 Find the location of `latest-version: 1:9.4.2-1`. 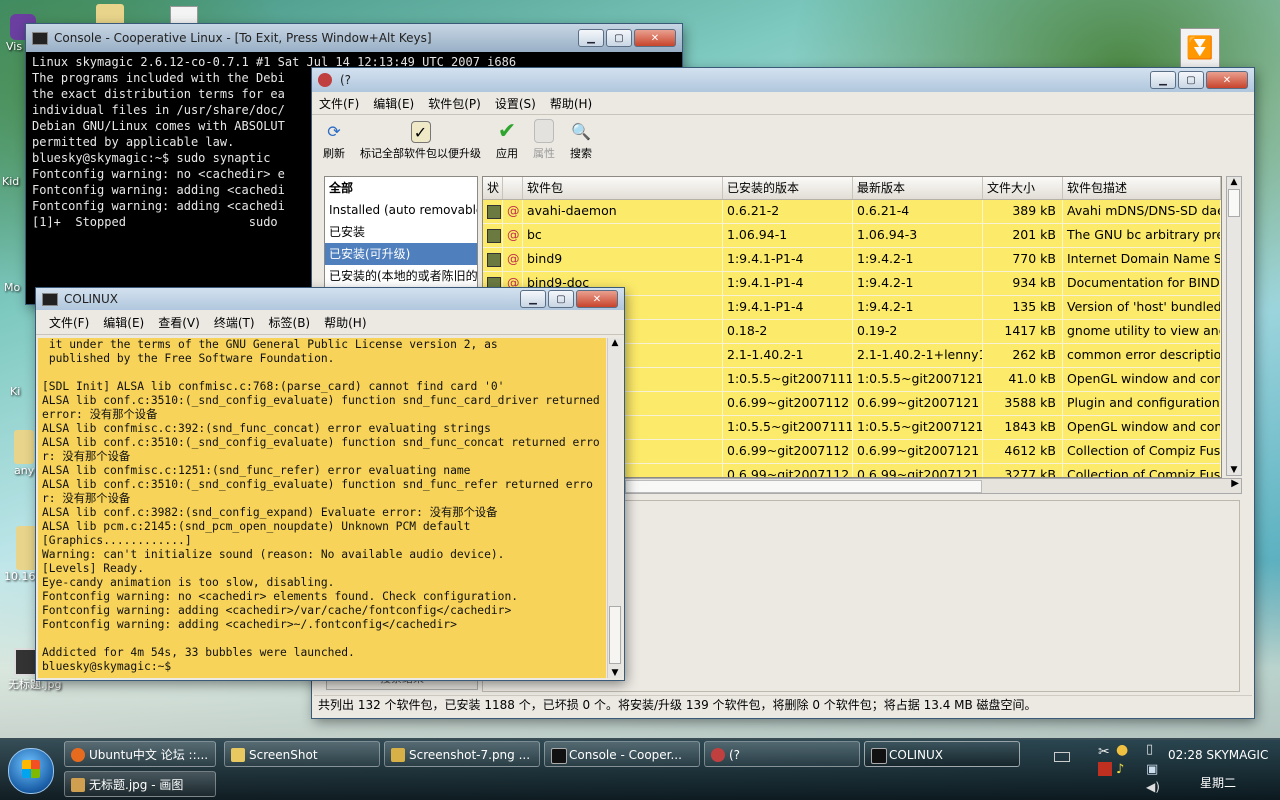

latest-version: 1:9.4.2-1 is located at coordinates (918, 283).